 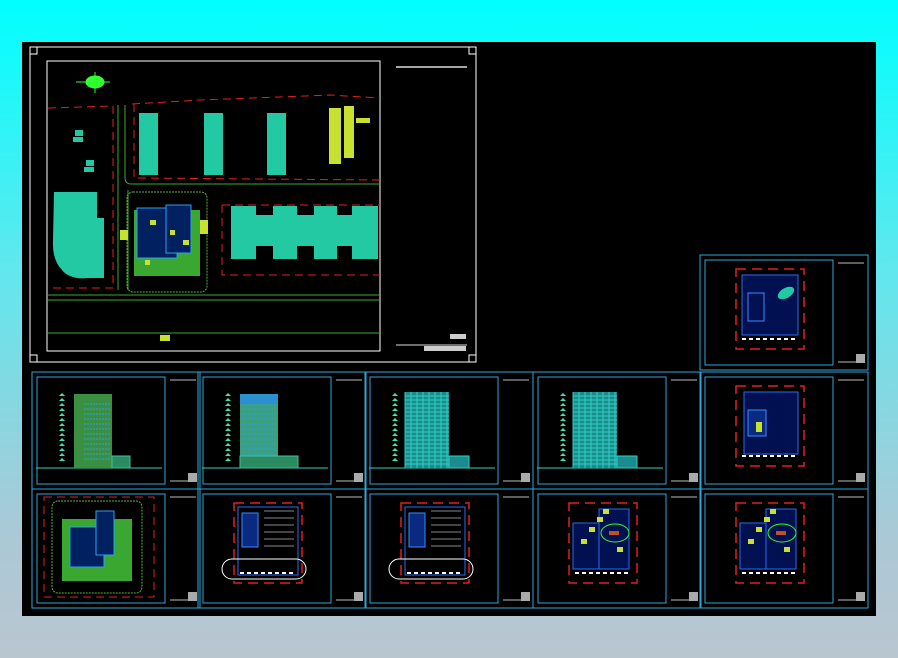 I want to click on building-footprint, so click(x=105, y=533).